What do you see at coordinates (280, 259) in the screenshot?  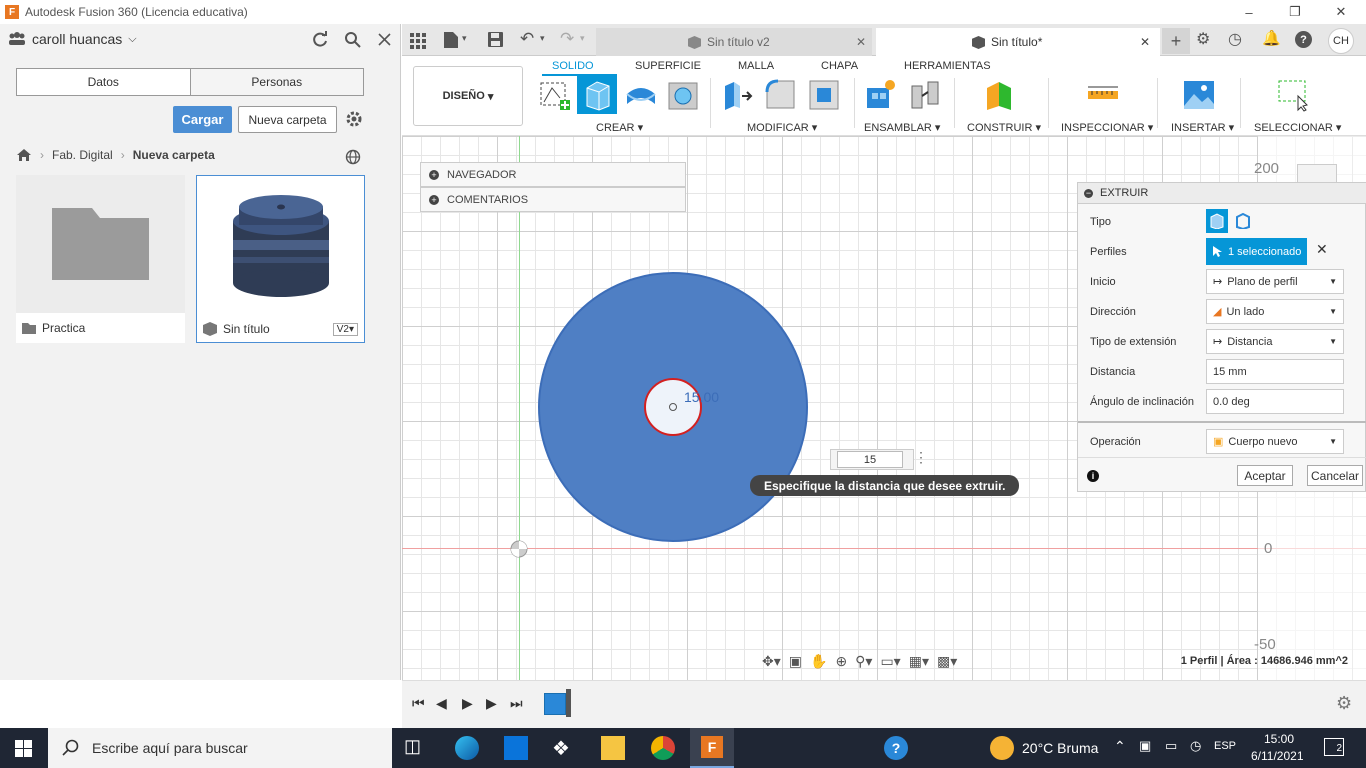 I see `design-card: Sin título V2▾` at bounding box center [280, 259].